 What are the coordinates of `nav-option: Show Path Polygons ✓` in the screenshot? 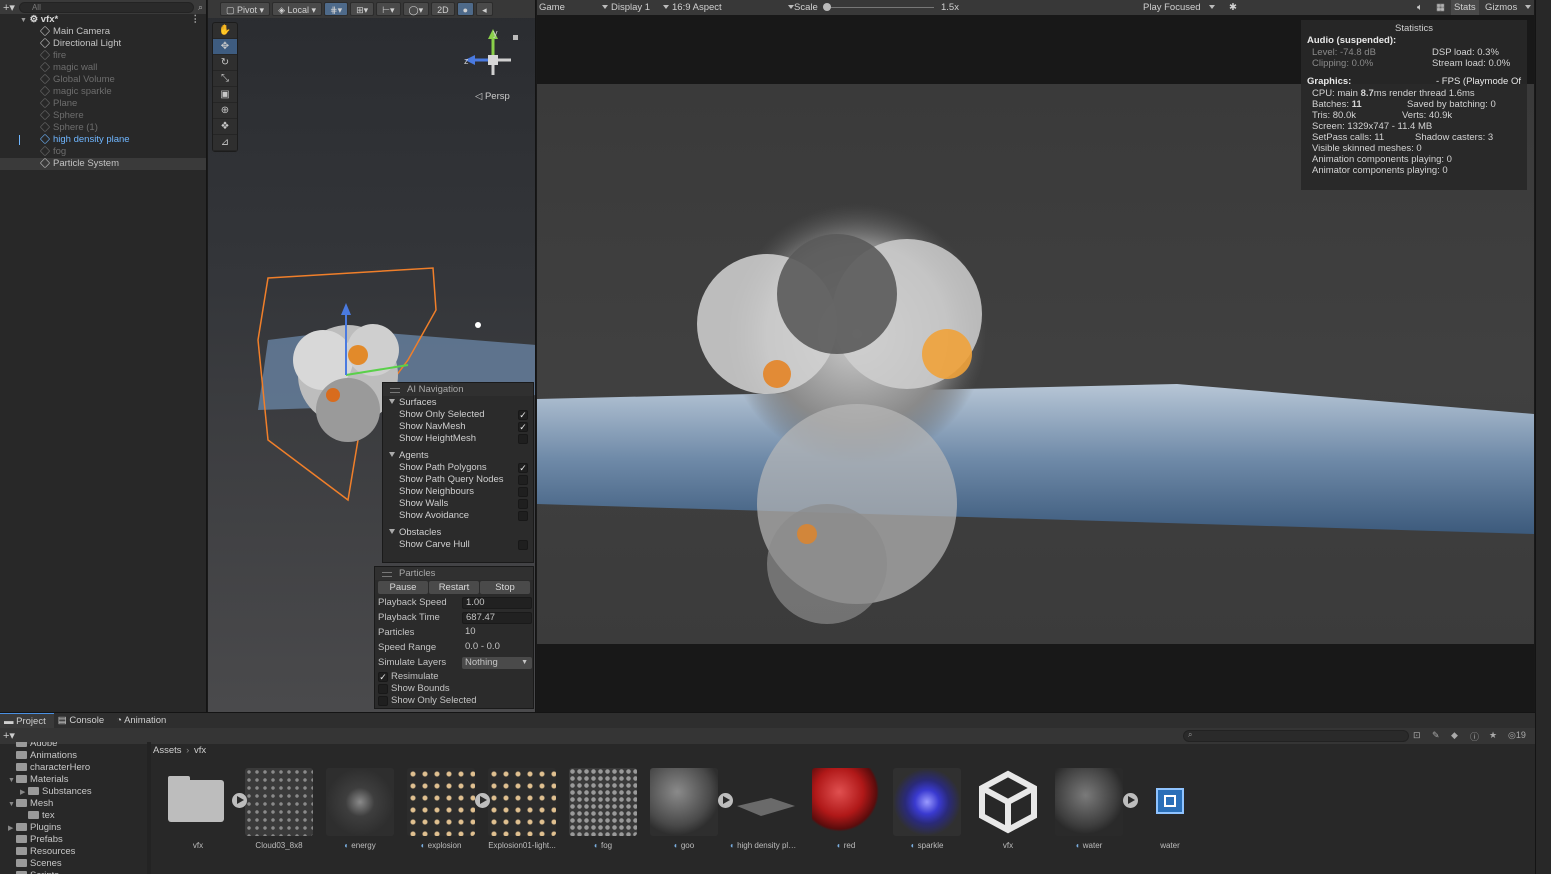 It's located at (458, 468).